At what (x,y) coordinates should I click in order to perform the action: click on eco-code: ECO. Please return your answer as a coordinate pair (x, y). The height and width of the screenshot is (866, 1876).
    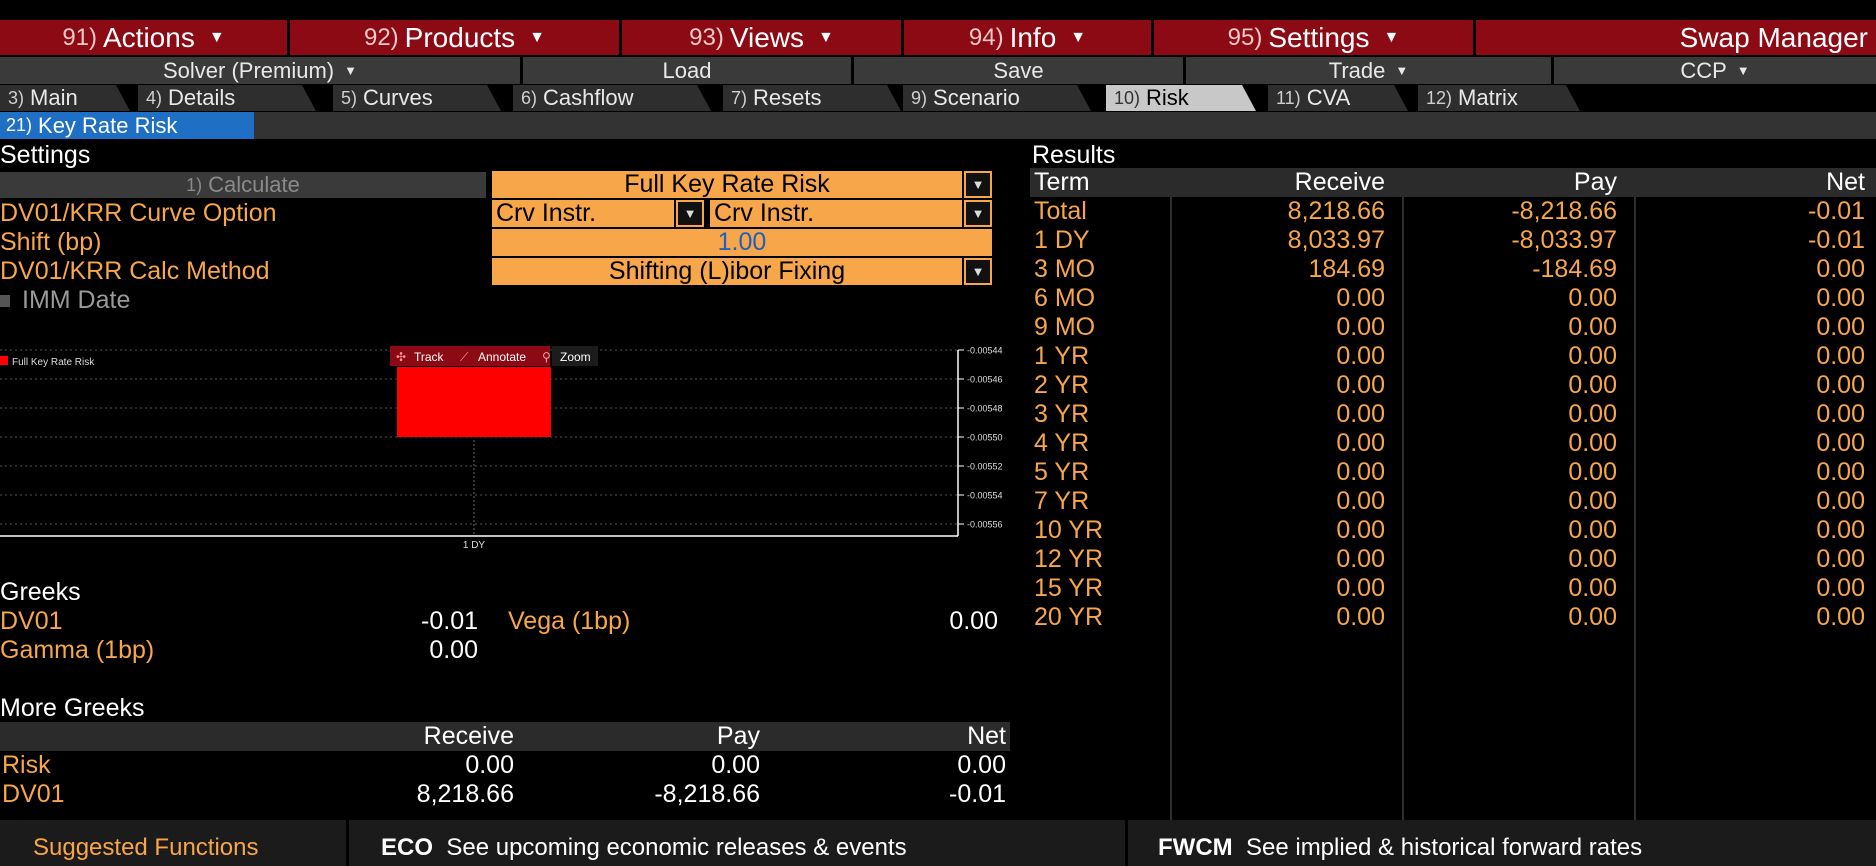
    Looking at the image, I should click on (407, 847).